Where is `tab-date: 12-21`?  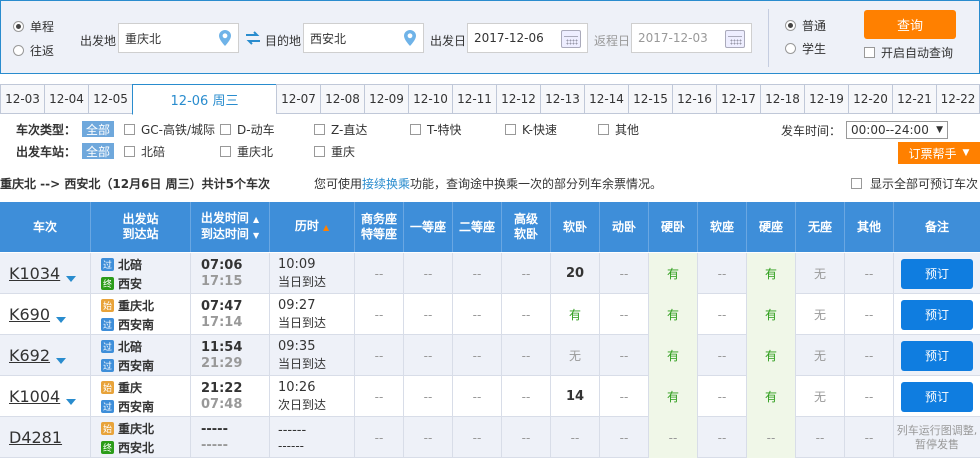
tab-date: 12-21 is located at coordinates (914, 99).